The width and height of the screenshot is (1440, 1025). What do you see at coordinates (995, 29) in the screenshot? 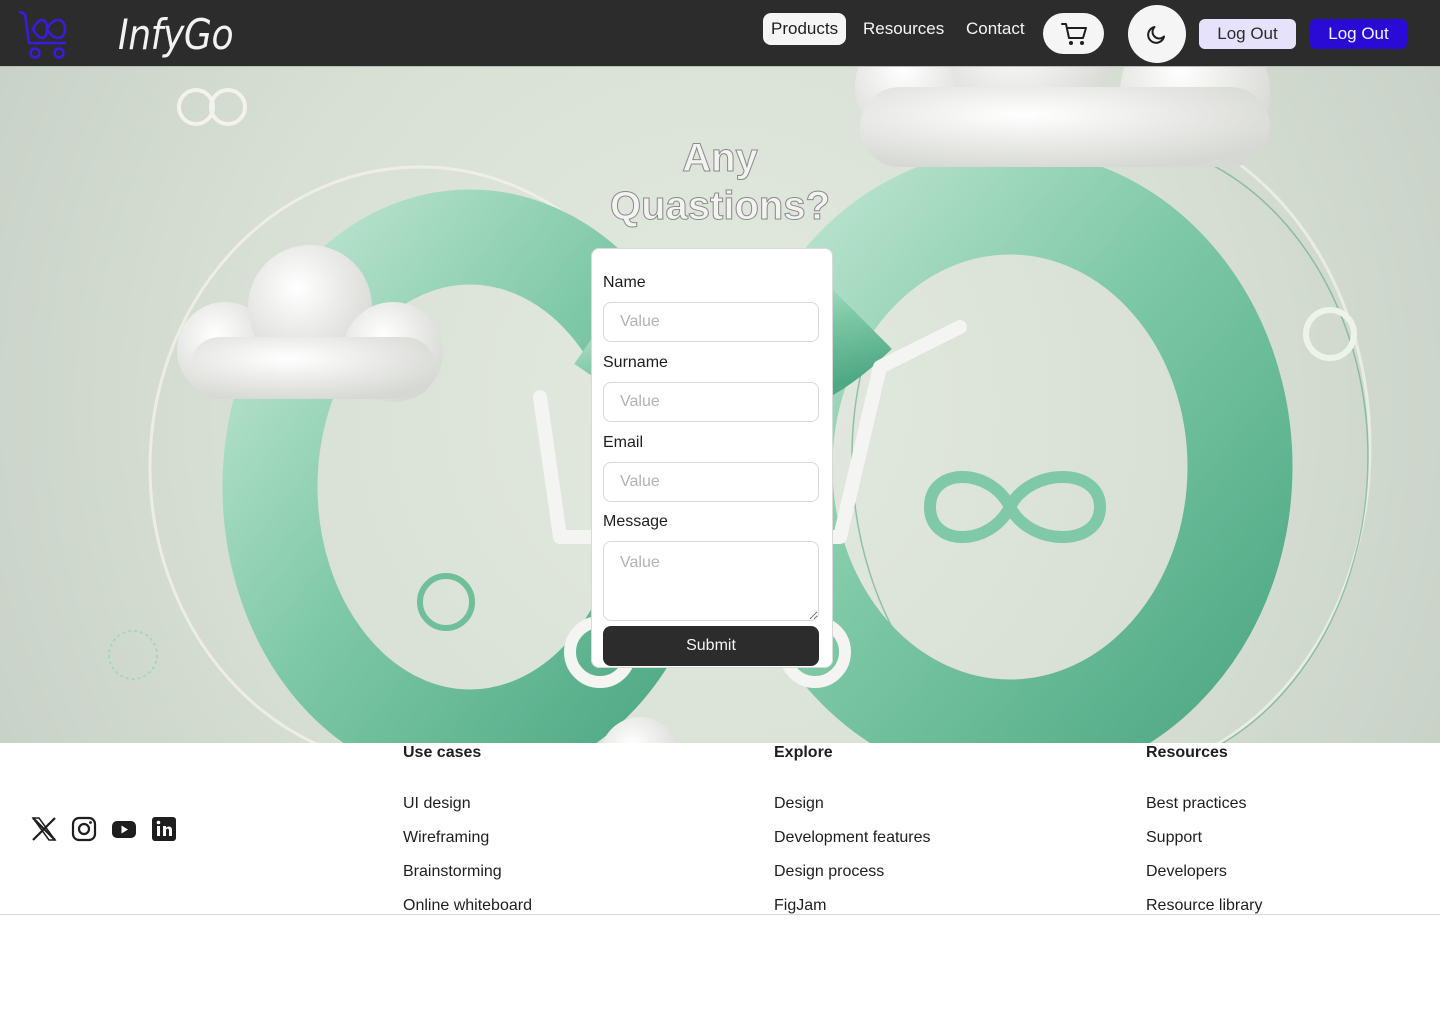
I see `nav-contact: Contact` at bounding box center [995, 29].